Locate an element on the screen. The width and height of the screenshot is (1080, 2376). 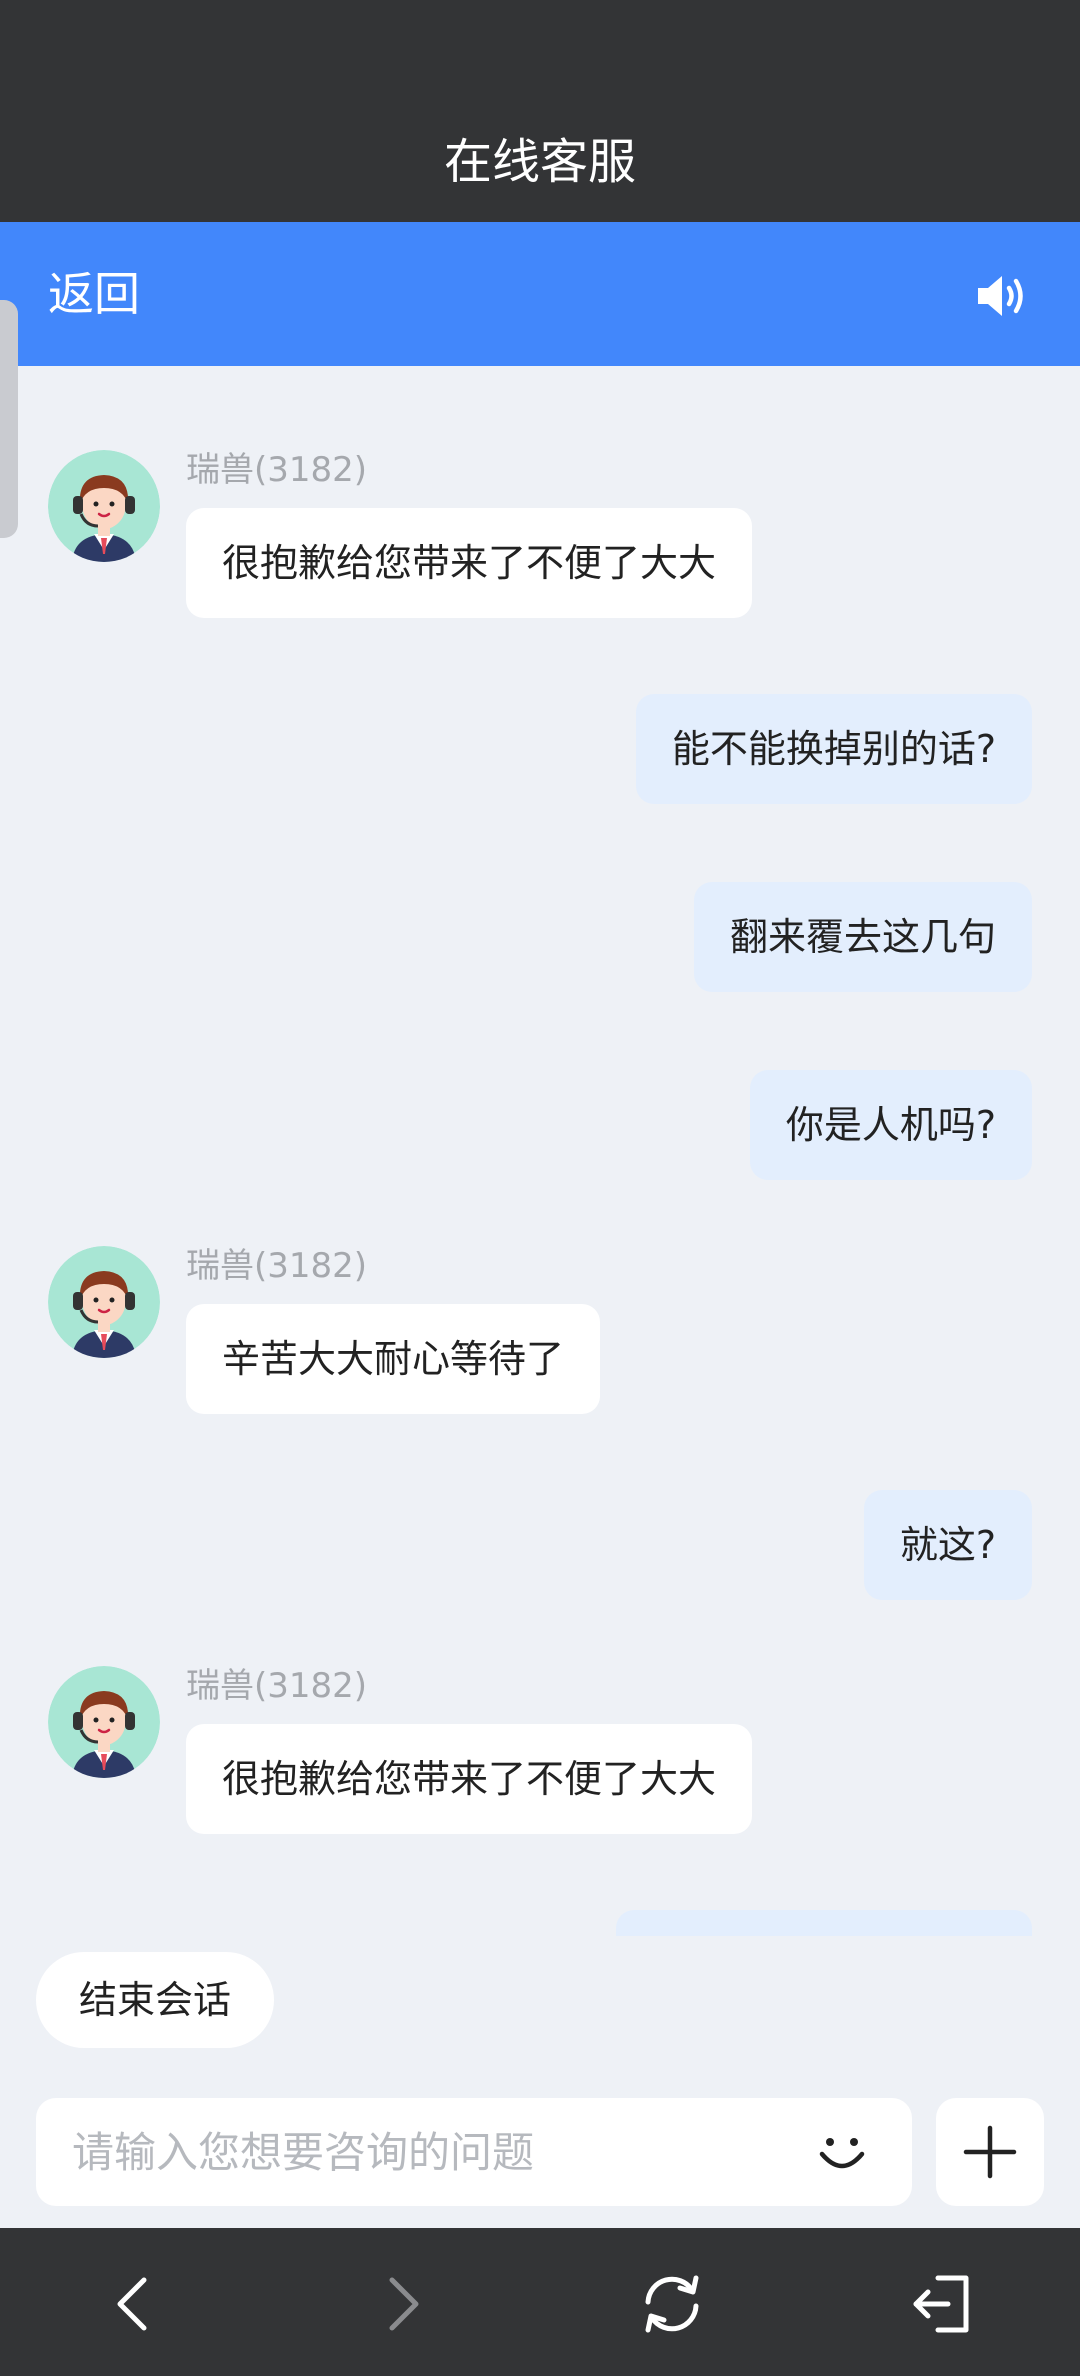
message-input-container is located at coordinates (474, 2152).